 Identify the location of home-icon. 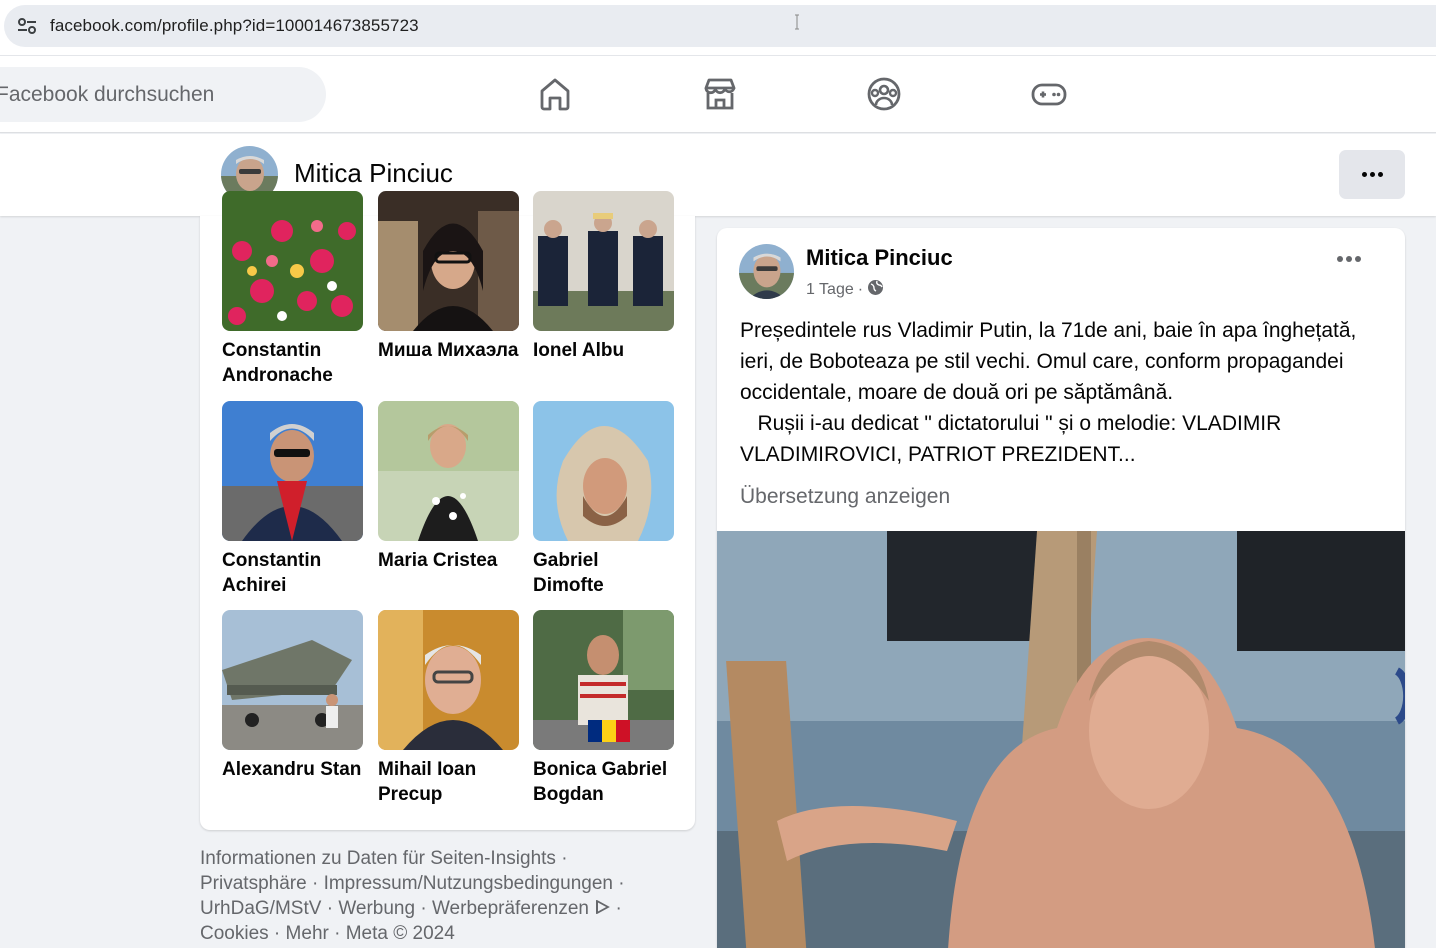
(555, 94).